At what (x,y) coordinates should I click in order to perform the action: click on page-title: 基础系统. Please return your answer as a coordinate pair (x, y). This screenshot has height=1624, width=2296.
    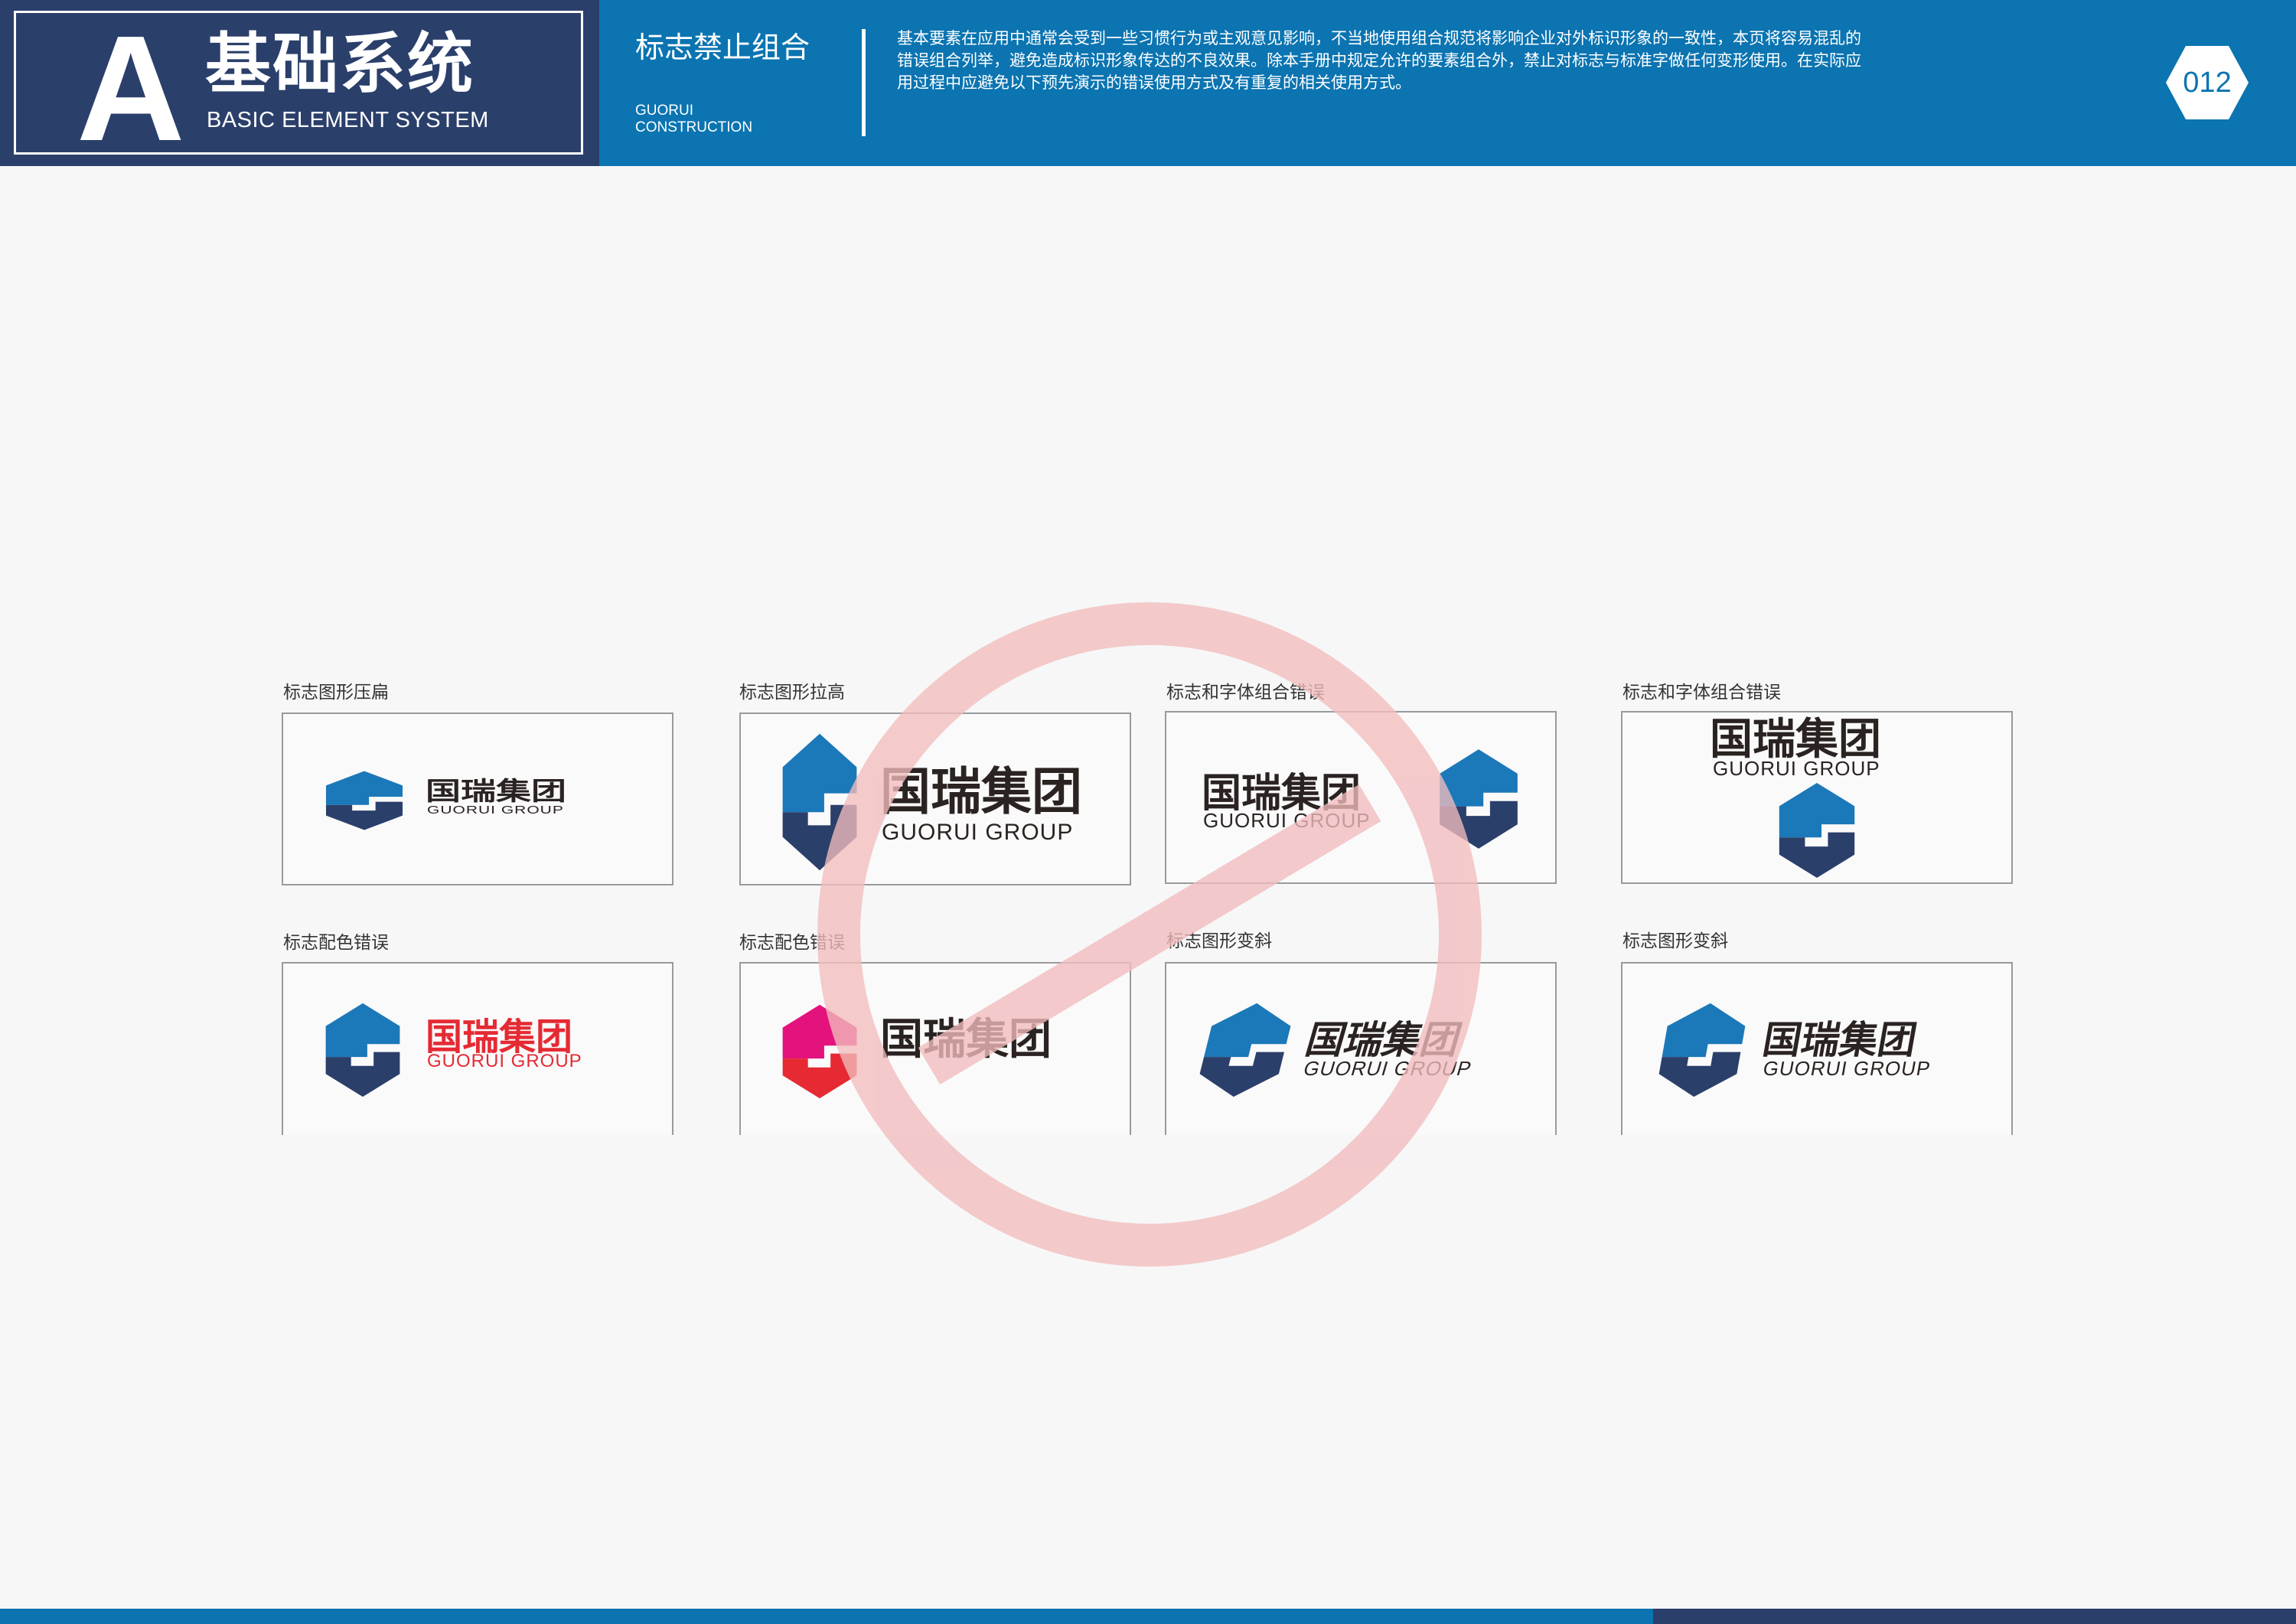
    Looking at the image, I should click on (340, 64).